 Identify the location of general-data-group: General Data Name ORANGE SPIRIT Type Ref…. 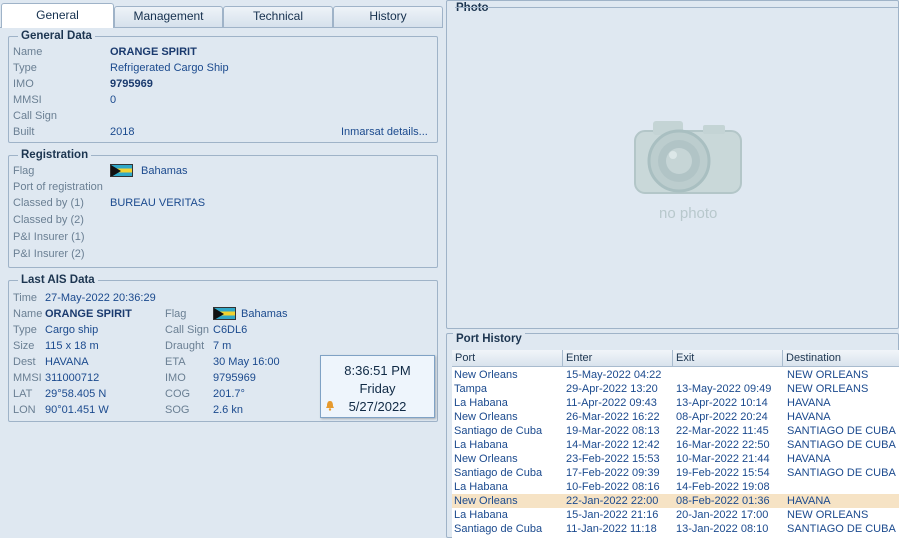
(223, 86).